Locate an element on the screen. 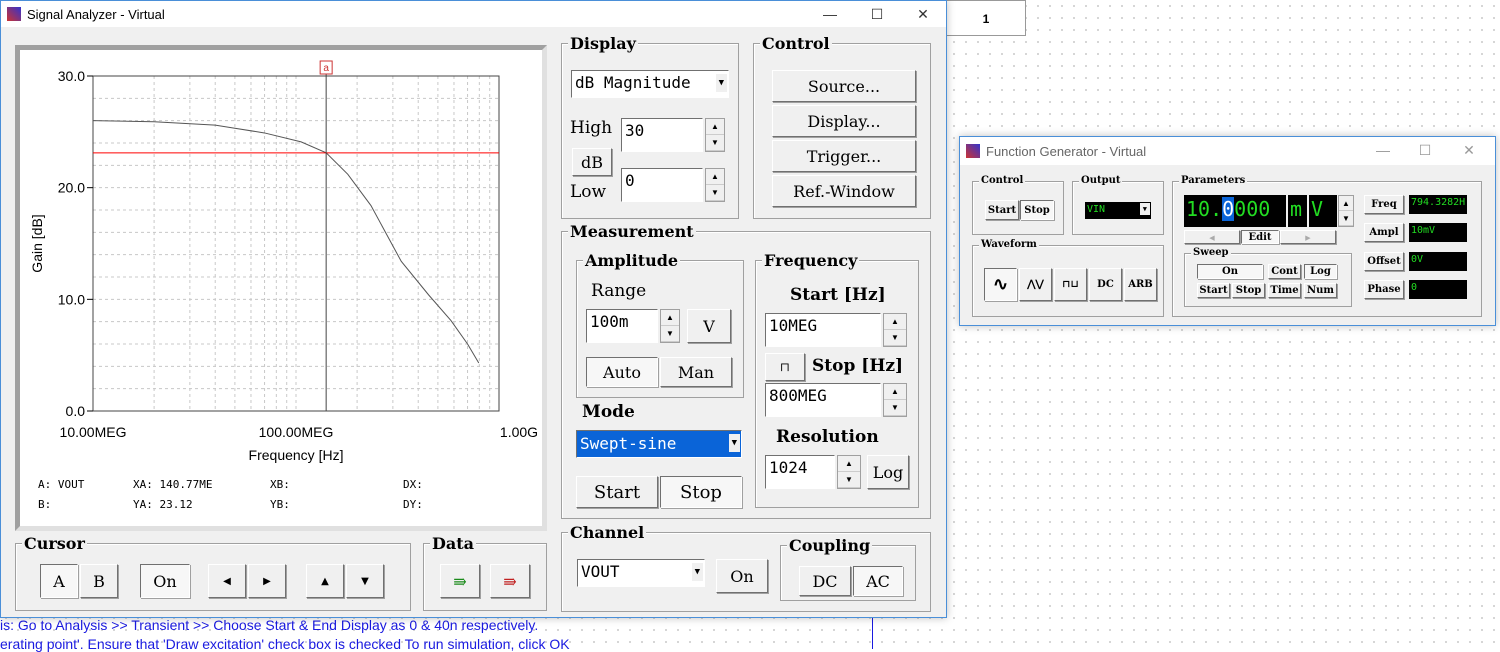 Image resolution: width=1500 pixels, height=652 pixels. resolution-label: Resolution is located at coordinates (827, 437).